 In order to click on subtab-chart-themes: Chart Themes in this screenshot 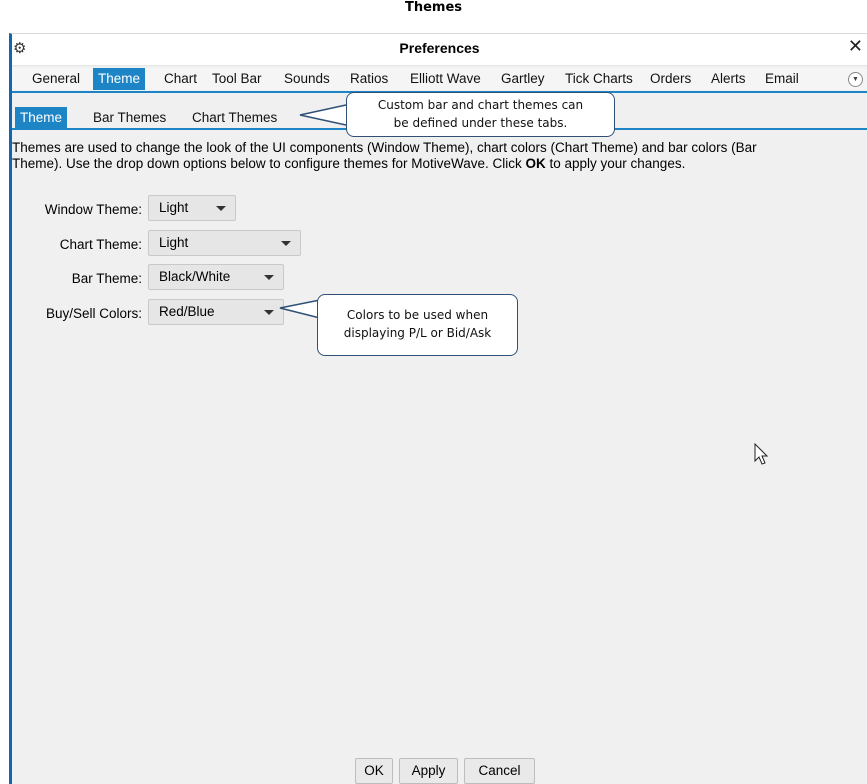, I will do `click(234, 117)`.